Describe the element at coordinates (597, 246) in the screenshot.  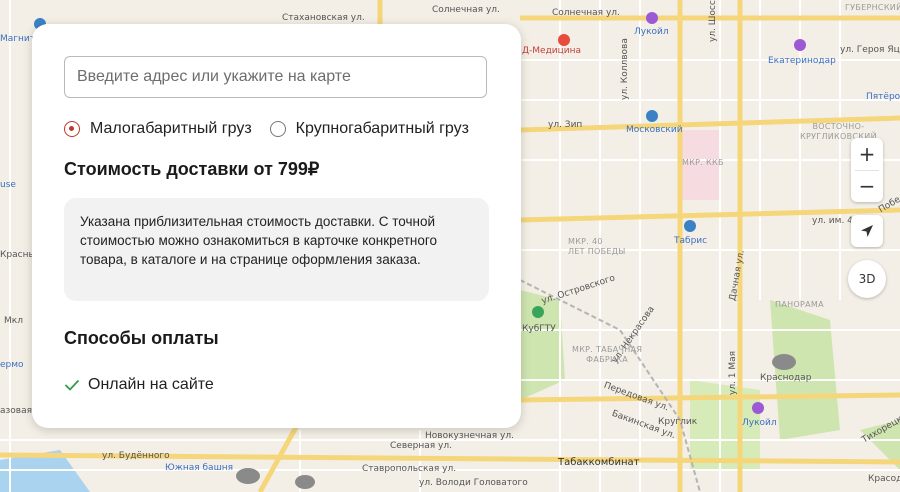
I see `map-district-label: МКР. 40 ЛЕТ ПОБЕДЫ` at that location.